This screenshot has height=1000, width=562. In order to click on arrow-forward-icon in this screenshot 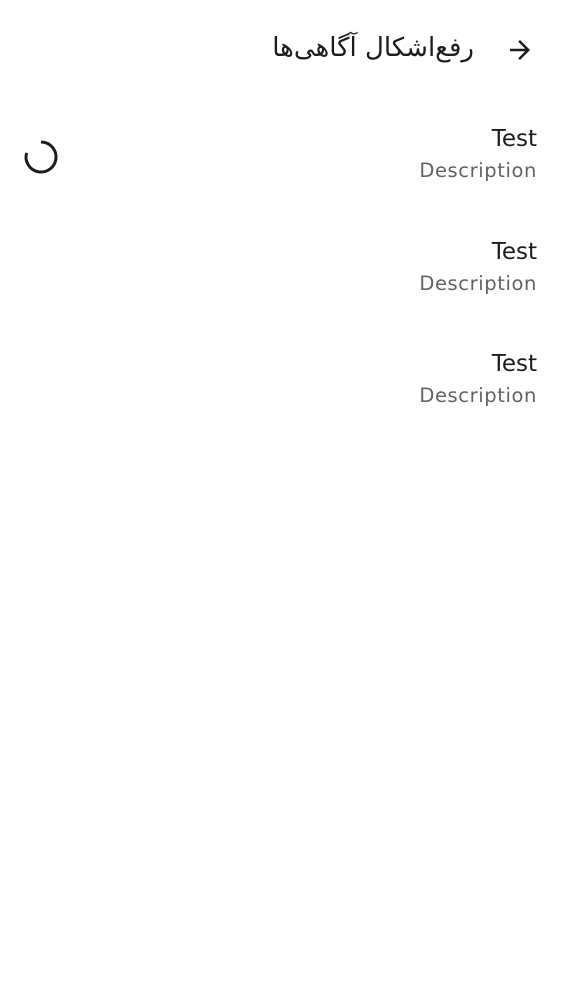, I will do `click(520, 50)`.